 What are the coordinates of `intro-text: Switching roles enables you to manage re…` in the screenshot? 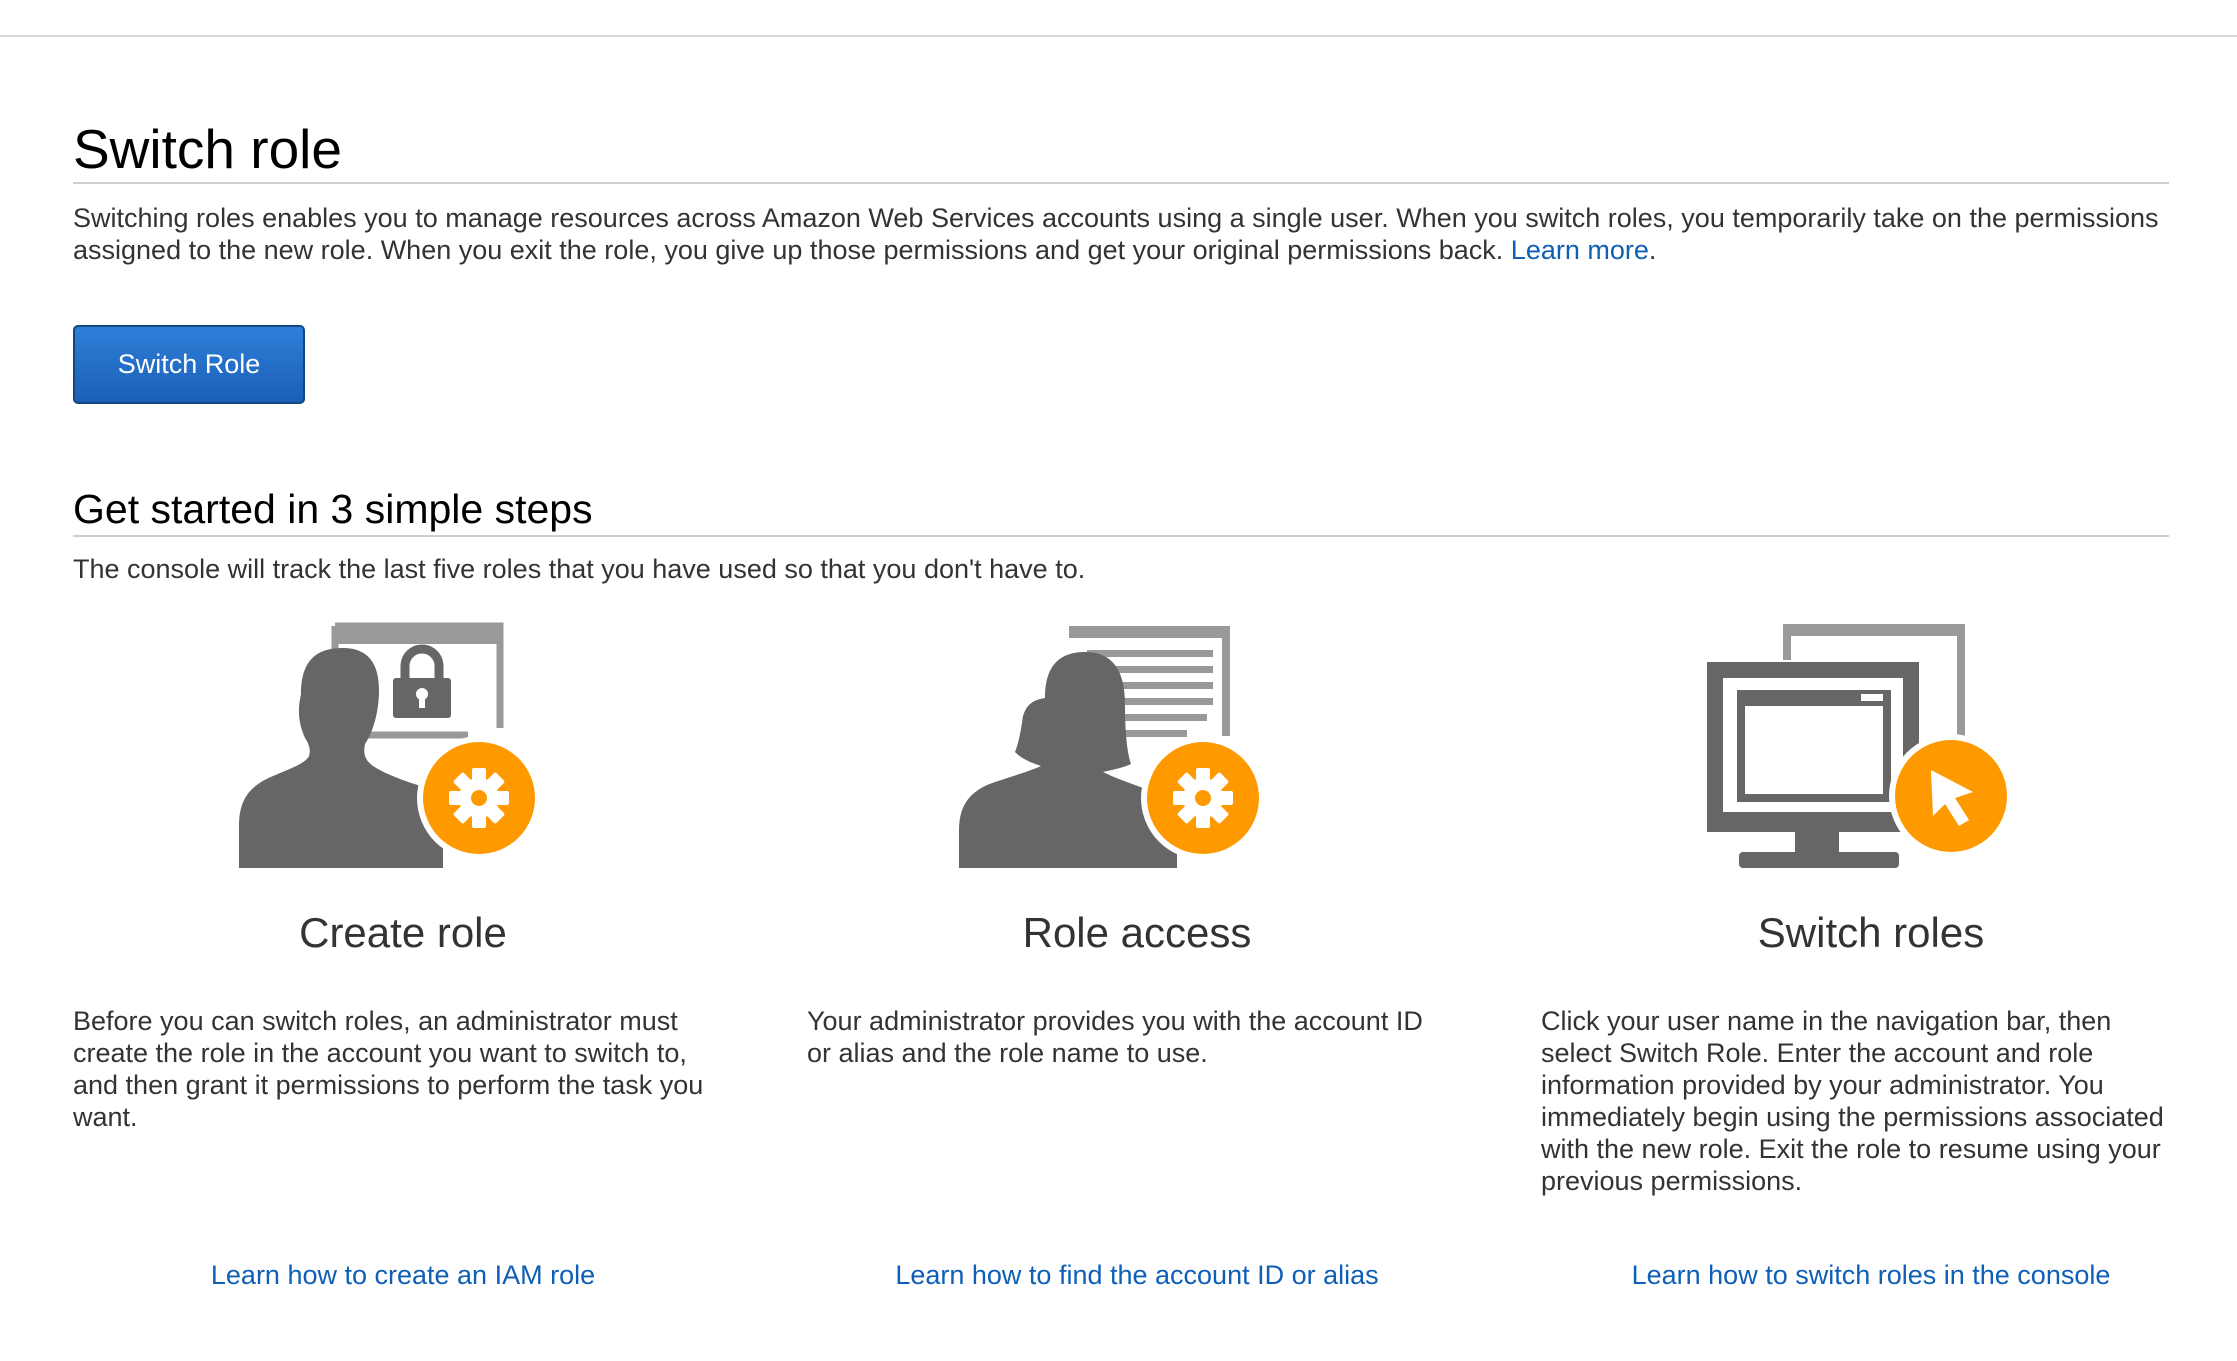 It's located at (1116, 234).